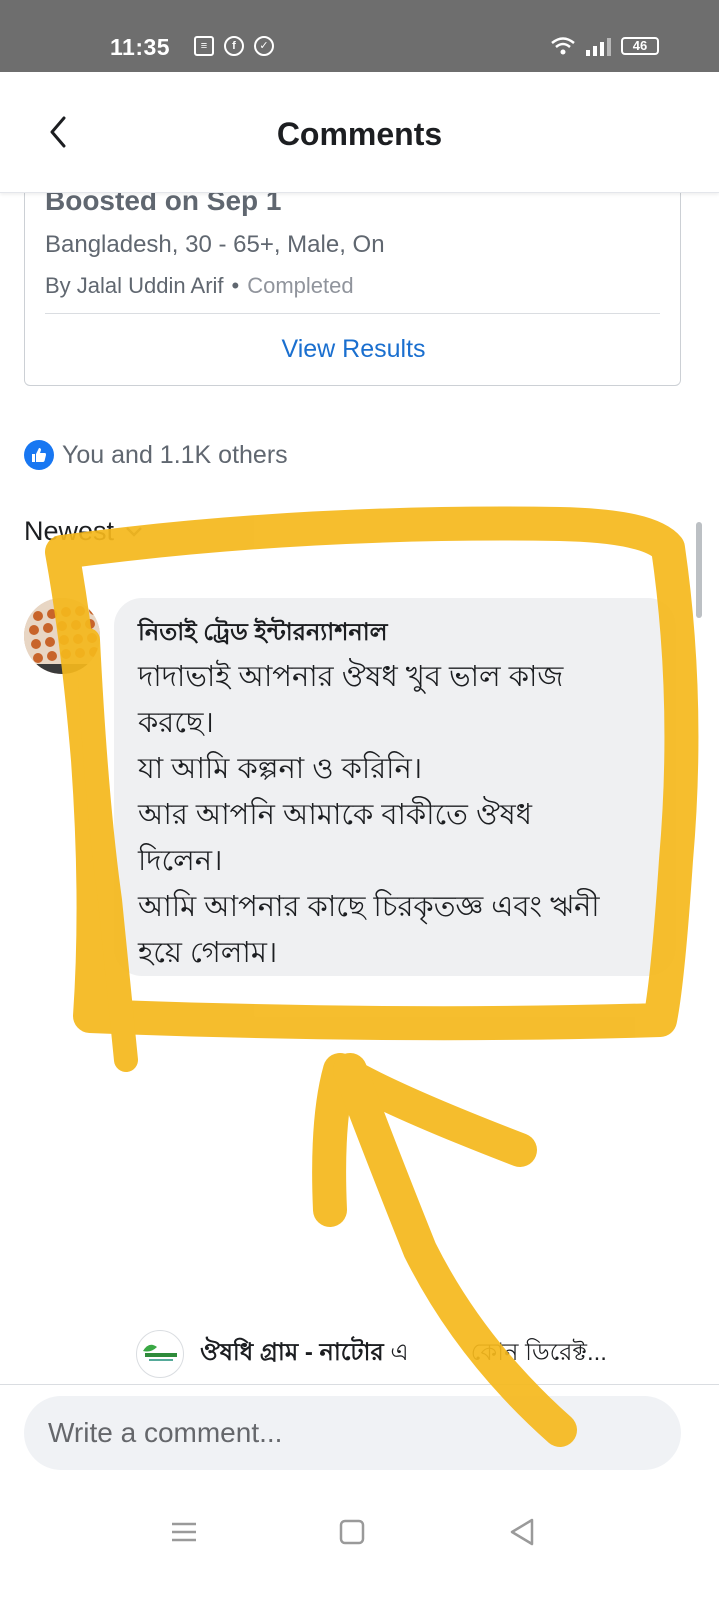 This screenshot has height=1600, width=719. I want to click on view-results-button: View Results, so click(353, 349).